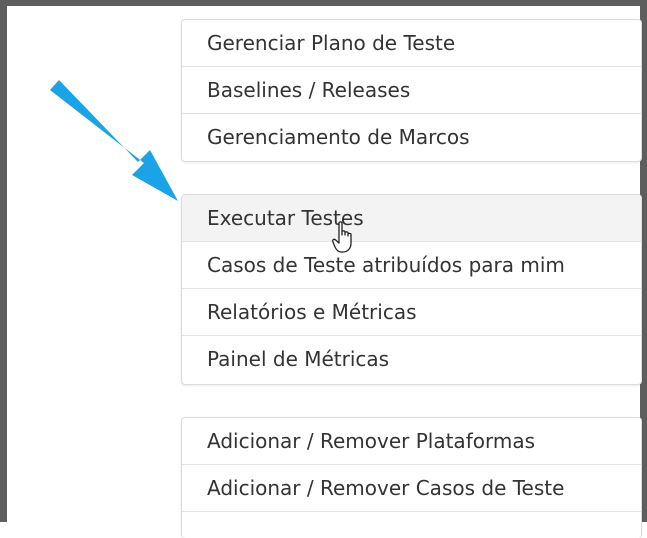 Image resolution: width=647 pixels, height=538 pixels. I want to click on menu-item-adicionar-plataformas: Adicionar / Remover Plataformas, so click(411, 441).